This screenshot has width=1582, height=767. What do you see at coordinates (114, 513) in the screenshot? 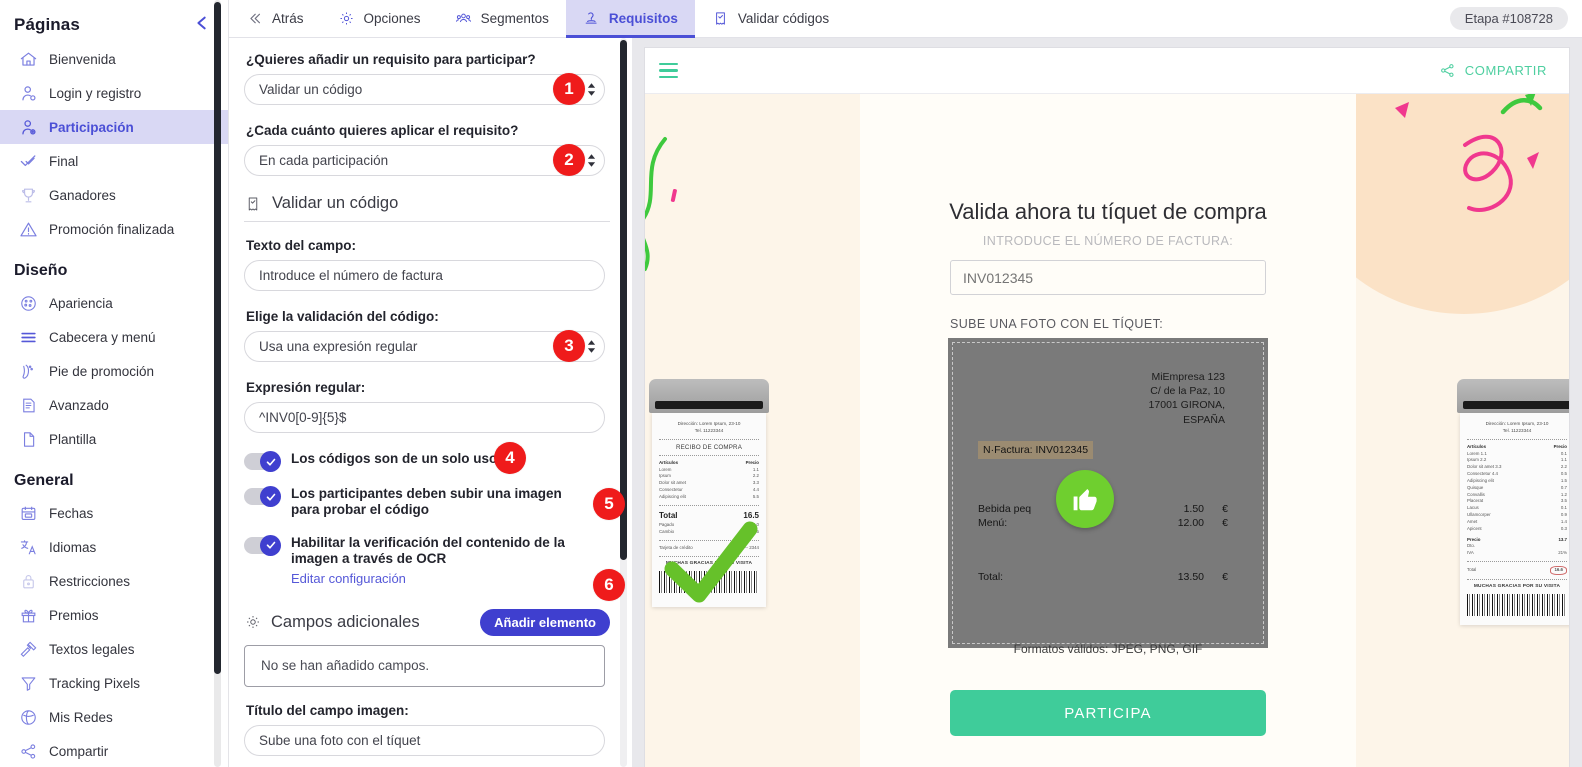
I see `sidebar-item-fechas: Fechas` at bounding box center [114, 513].